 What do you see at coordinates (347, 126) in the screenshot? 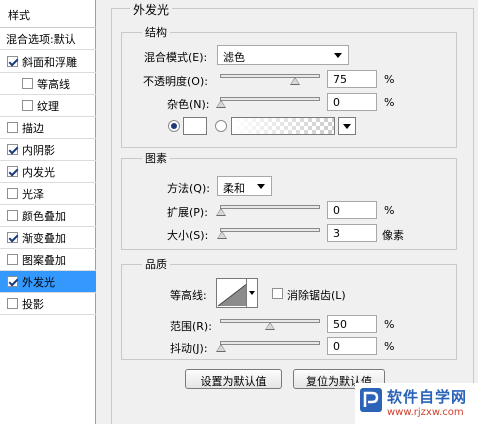
I see `gradient-dropdown-button` at bounding box center [347, 126].